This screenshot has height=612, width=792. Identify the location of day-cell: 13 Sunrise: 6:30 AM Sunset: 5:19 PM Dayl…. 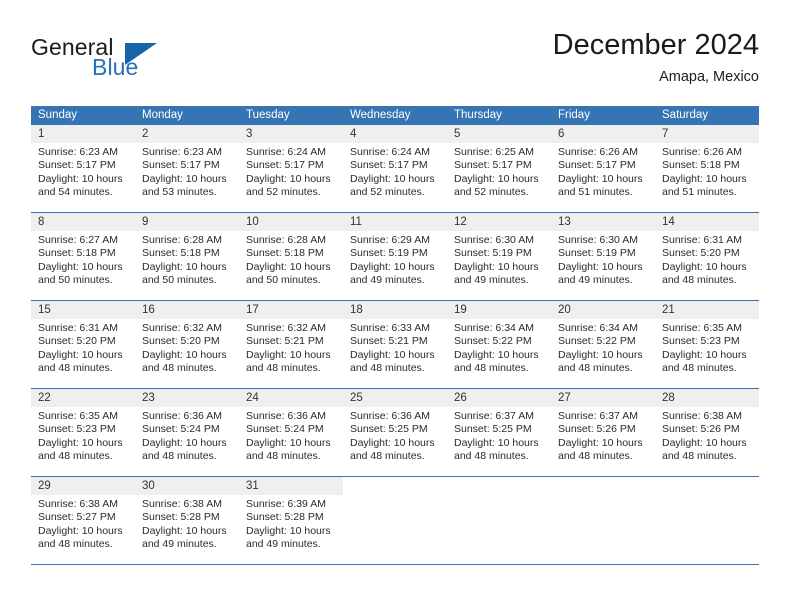
(603, 256).